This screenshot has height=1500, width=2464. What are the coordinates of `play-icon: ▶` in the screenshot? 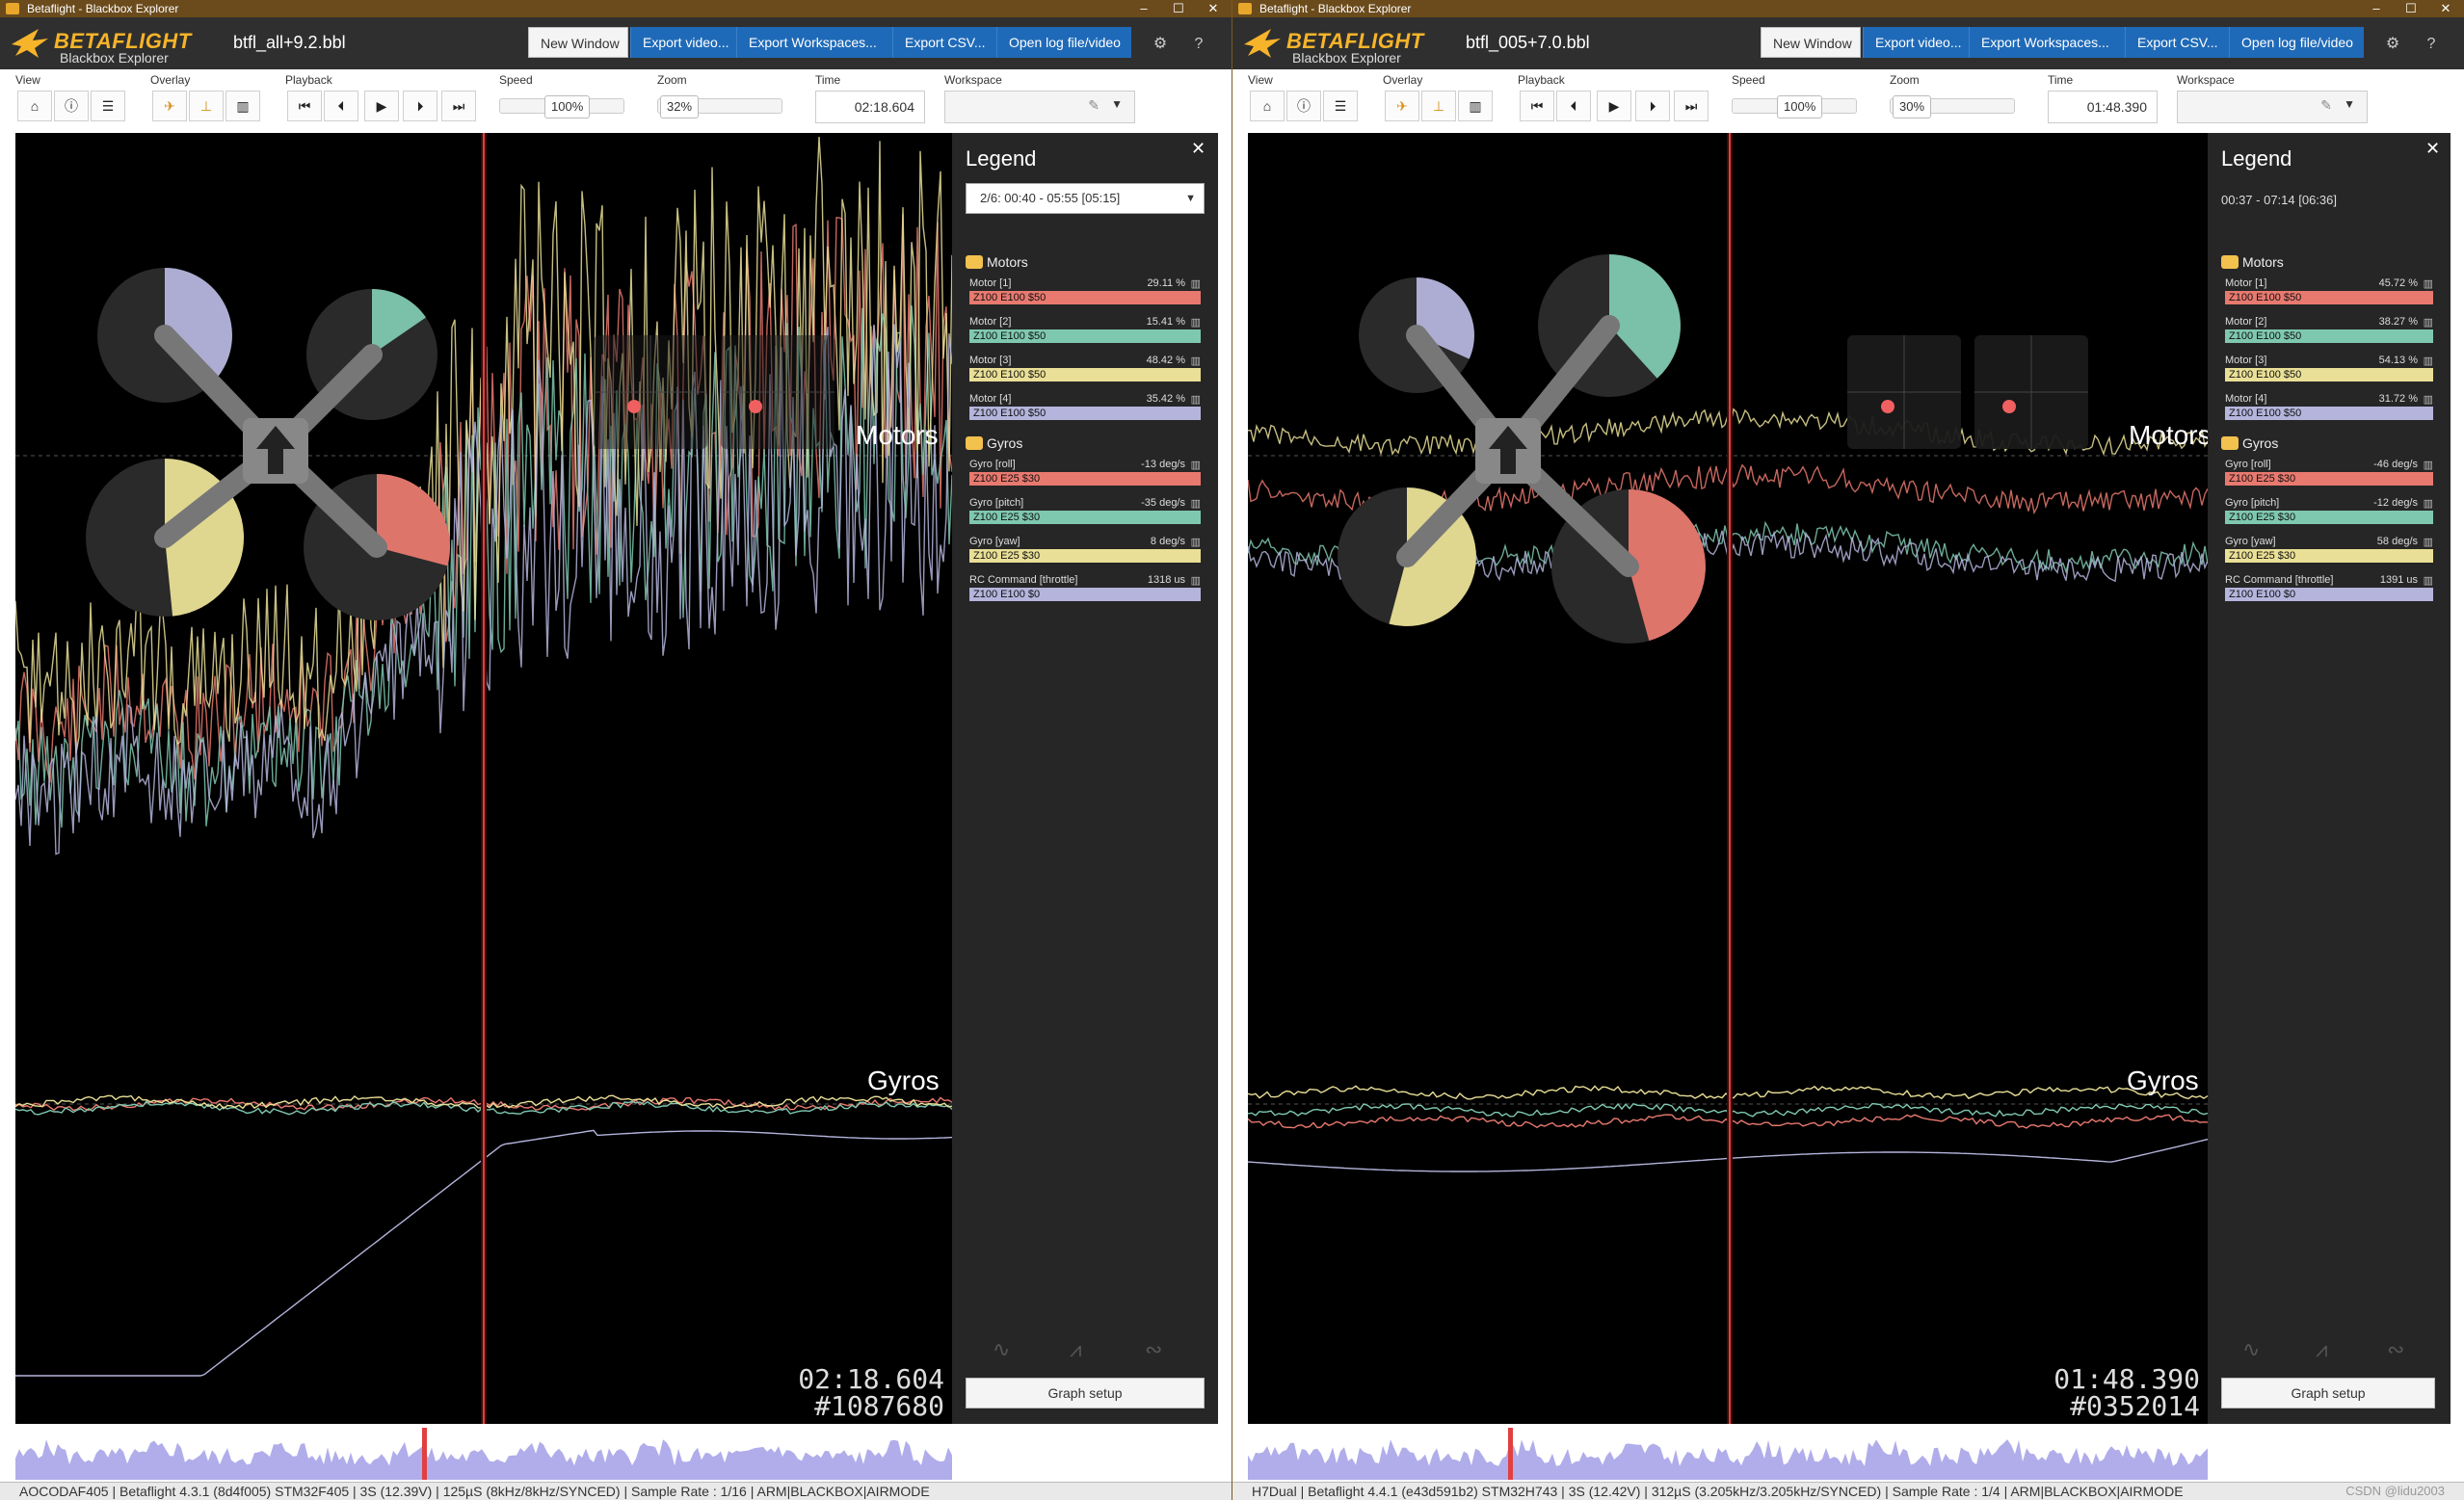 It's located at (1614, 106).